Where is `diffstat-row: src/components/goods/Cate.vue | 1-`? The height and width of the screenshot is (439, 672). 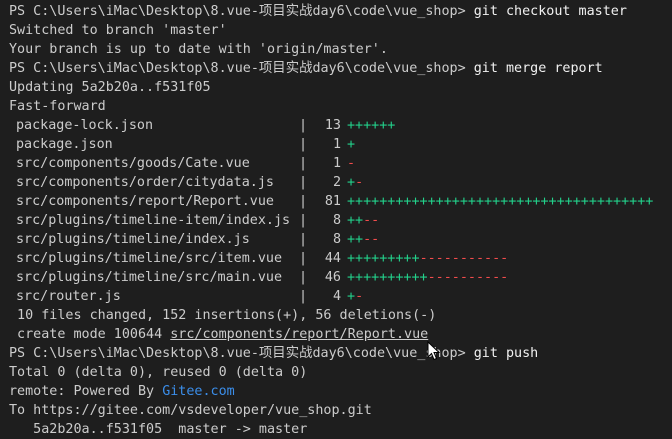
diffstat-row: src/components/goods/Cate.vue | 1- is located at coordinates (339, 163).